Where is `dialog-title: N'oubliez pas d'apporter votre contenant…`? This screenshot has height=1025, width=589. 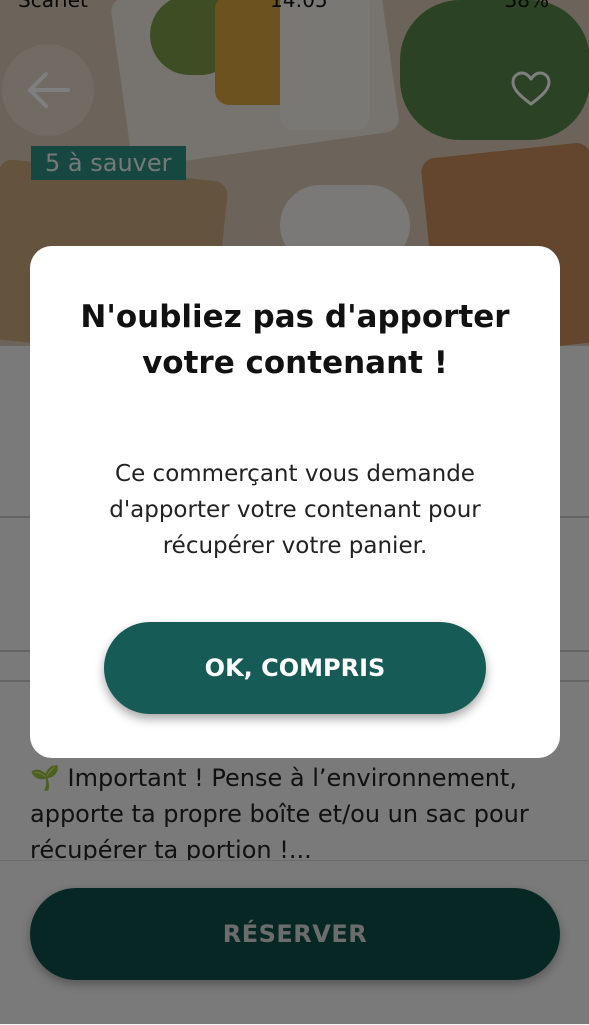 dialog-title: N'oubliez pas d'apporter votre contenant… is located at coordinates (295, 340).